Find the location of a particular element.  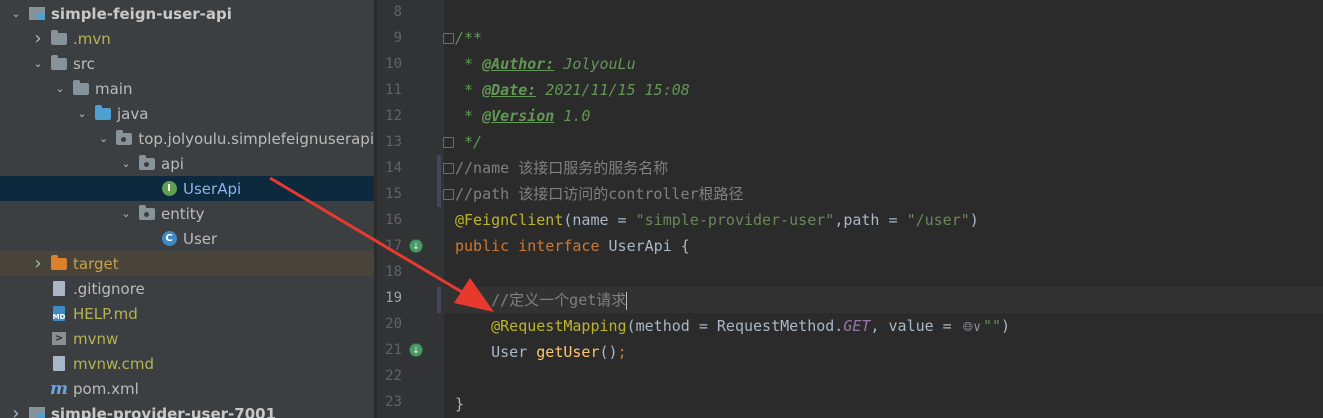

class-icon: C is located at coordinates (169, 239).